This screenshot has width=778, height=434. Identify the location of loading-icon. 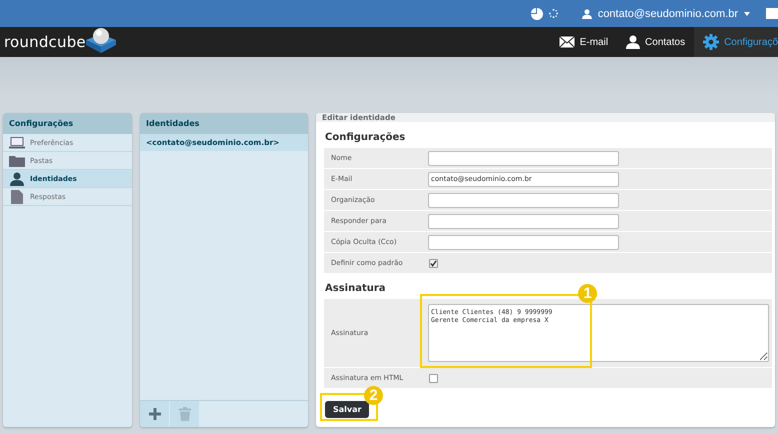
(553, 13).